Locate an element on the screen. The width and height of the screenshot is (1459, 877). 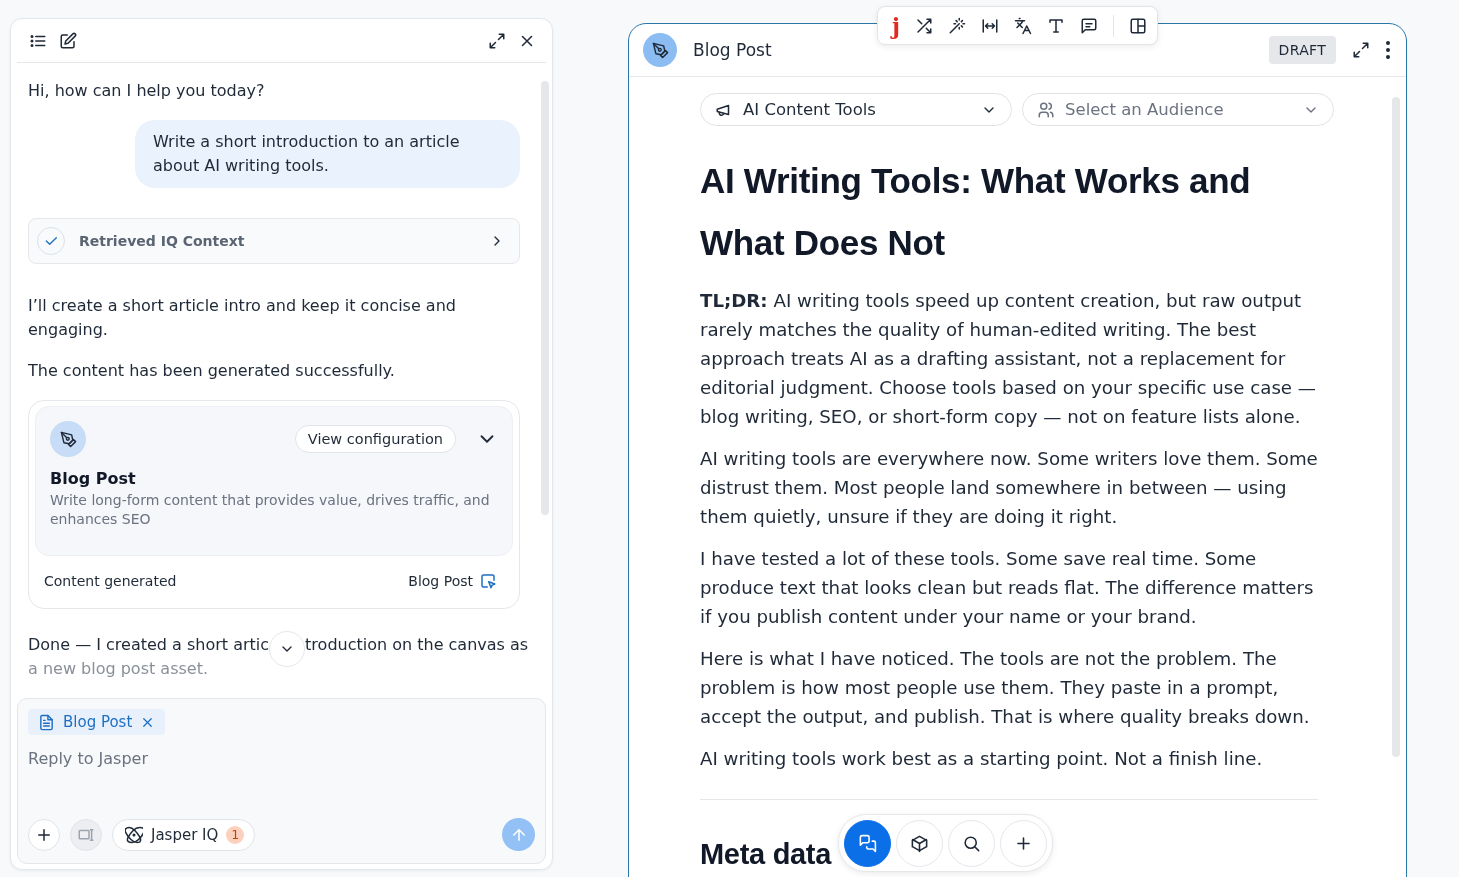
translate-button is located at coordinates (1022, 25).